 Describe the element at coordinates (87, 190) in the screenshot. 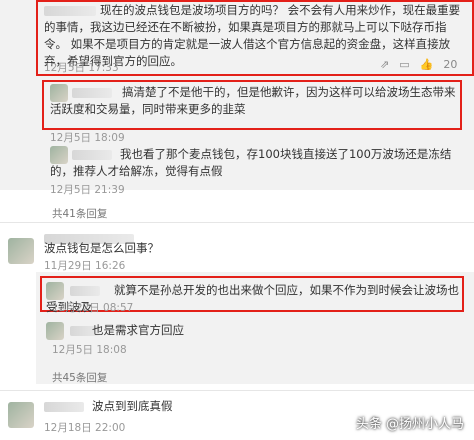

I see `comment-time: 12月5日 21:39` at that location.